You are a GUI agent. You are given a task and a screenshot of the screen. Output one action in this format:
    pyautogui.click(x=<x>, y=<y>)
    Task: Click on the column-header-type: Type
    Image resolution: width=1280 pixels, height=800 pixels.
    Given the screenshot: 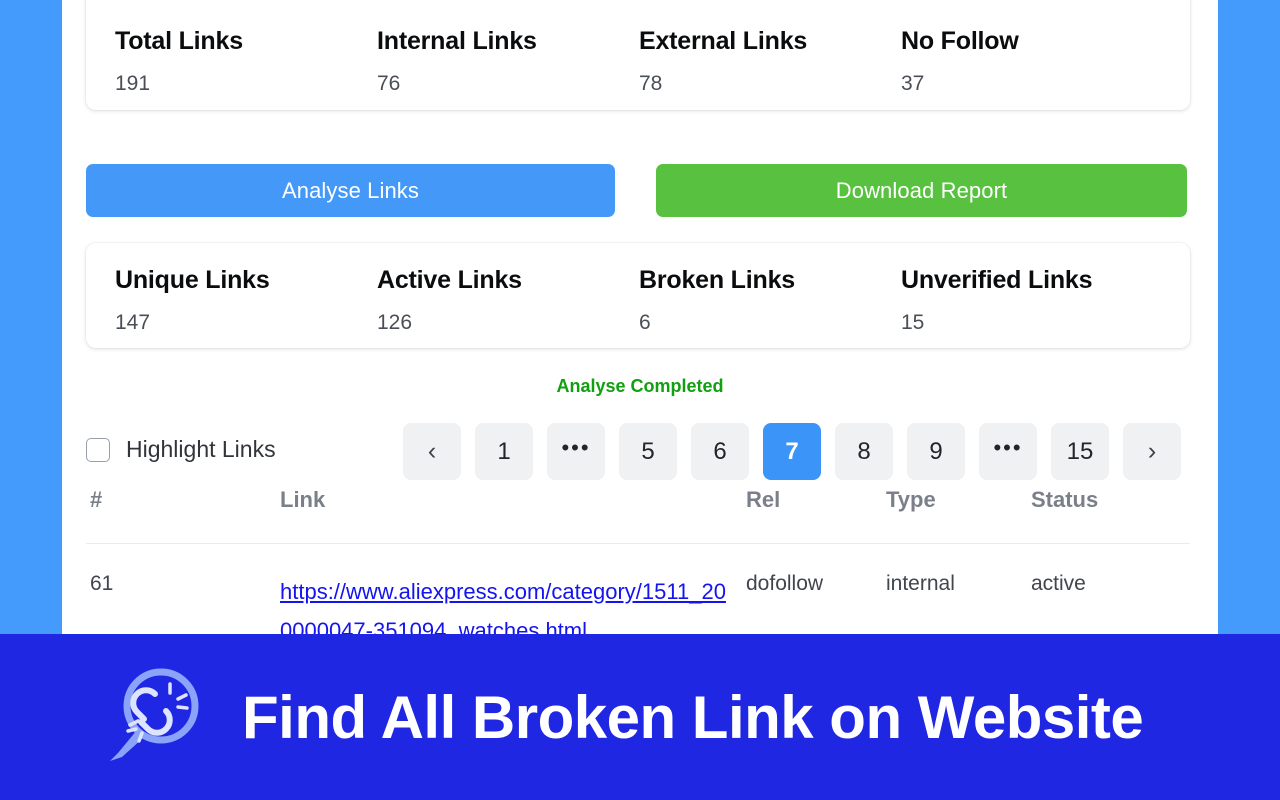 What is the action you would take?
    pyautogui.click(x=958, y=515)
    